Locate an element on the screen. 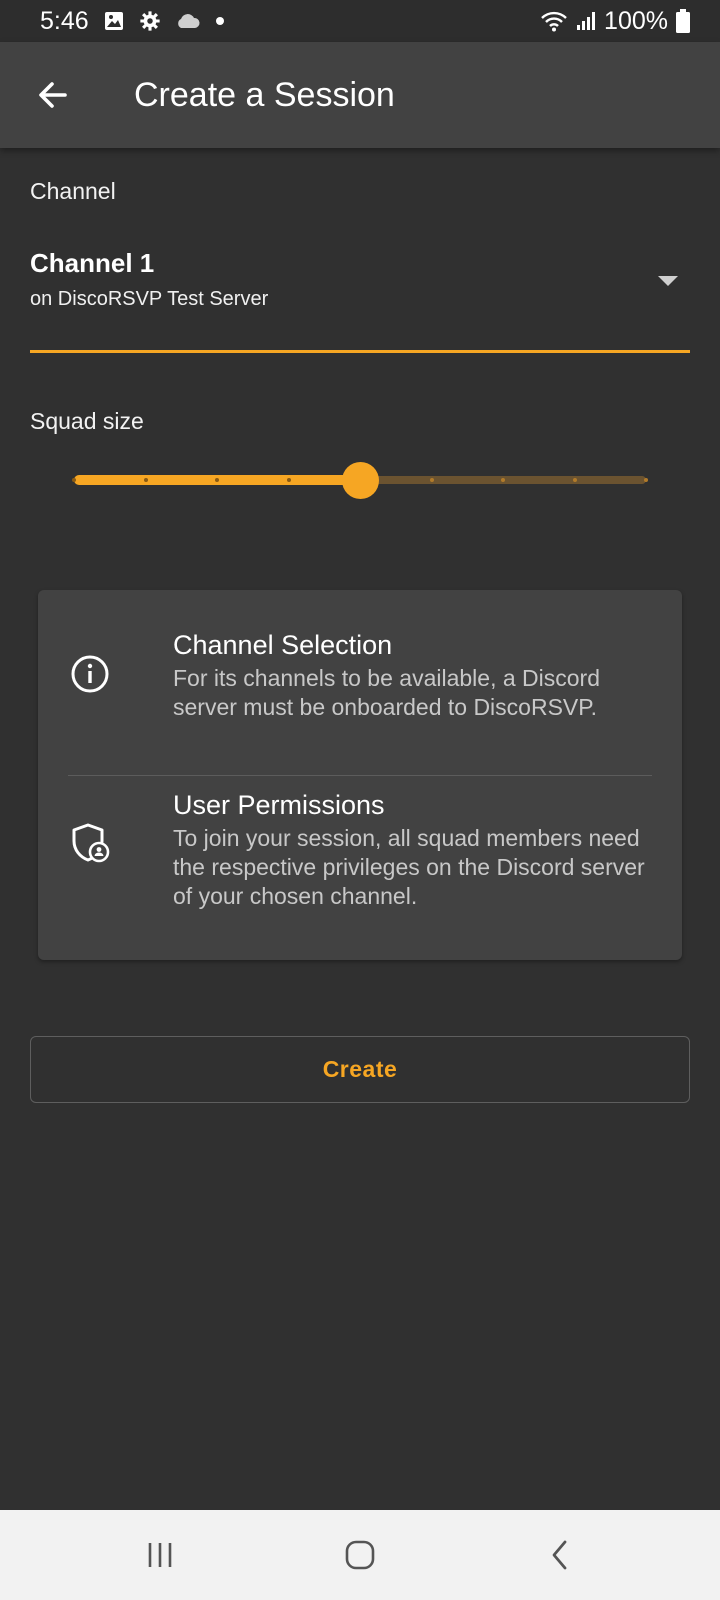  app-bar: Create a Session is located at coordinates (360, 95).